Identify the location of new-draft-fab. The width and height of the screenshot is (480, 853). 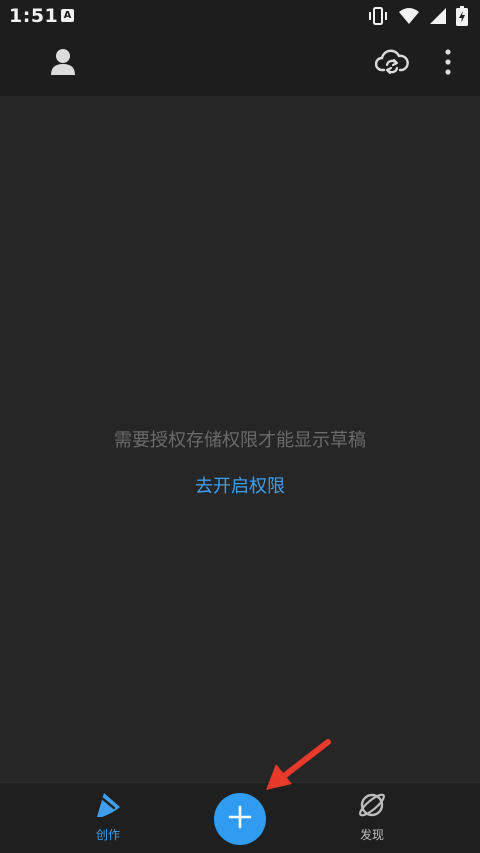
(240, 819).